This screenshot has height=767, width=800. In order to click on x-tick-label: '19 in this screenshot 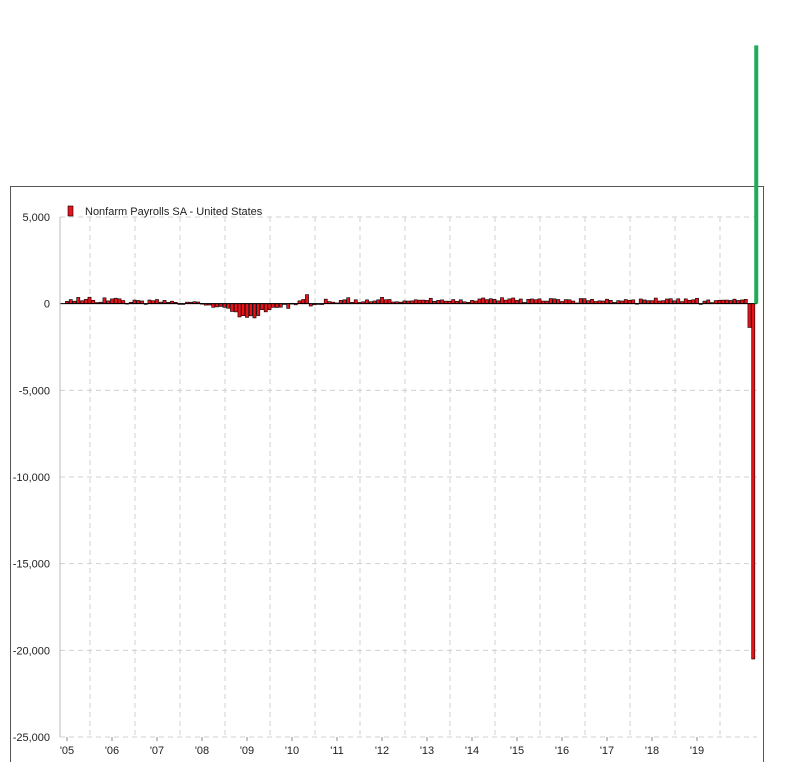, I will do `click(697, 751)`.